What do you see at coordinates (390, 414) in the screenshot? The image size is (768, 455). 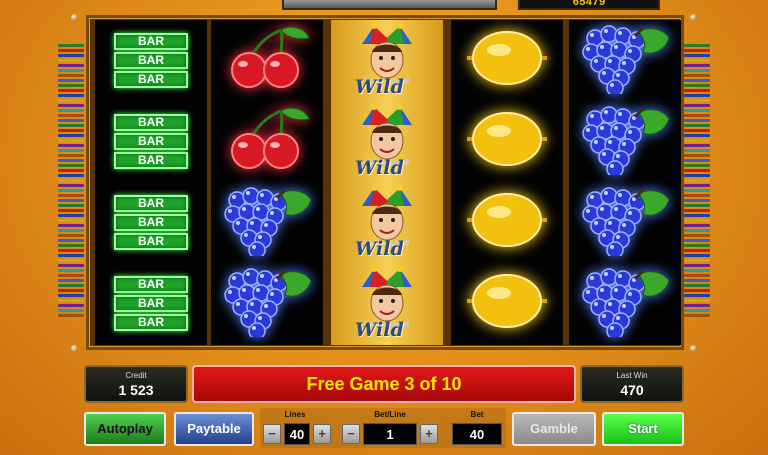 I see `bet-line-label: Bet/Line` at bounding box center [390, 414].